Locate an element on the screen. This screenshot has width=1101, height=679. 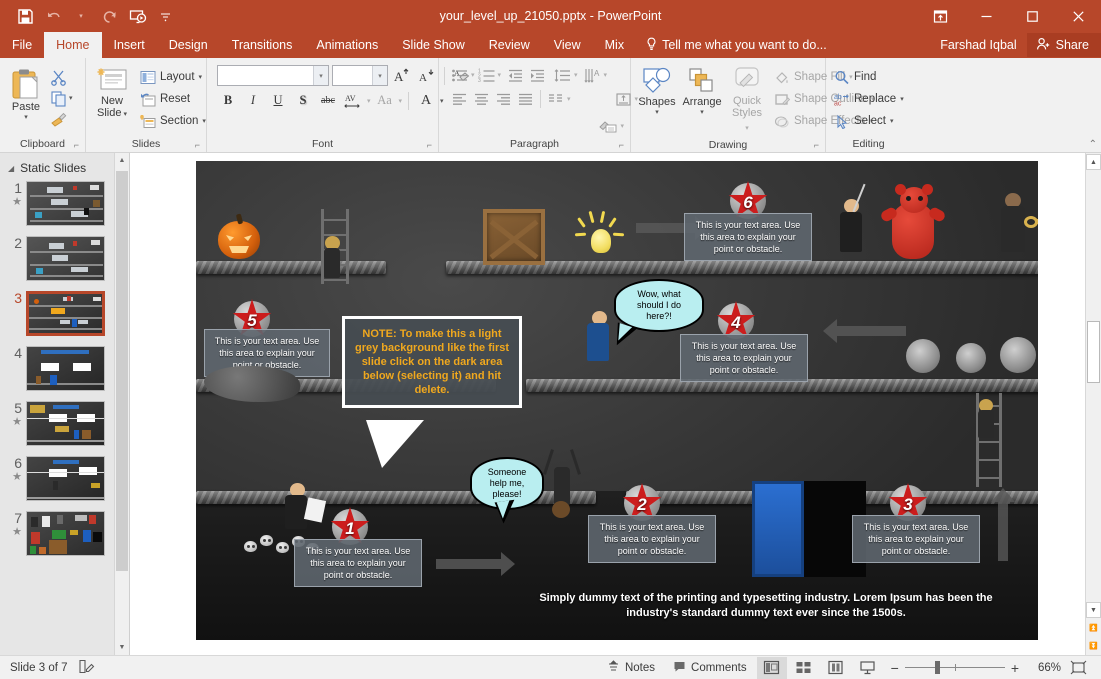
tab-animations: Animations is located at coordinates (347, 45).